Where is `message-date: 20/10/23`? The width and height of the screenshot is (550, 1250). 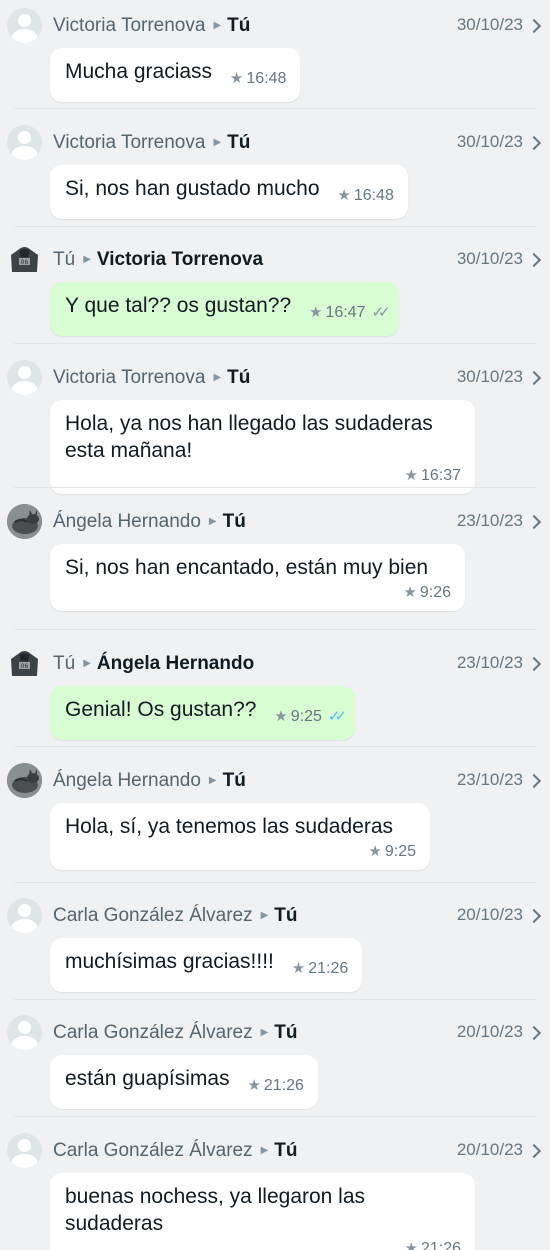
message-date: 20/10/23 is located at coordinates (489, 1031).